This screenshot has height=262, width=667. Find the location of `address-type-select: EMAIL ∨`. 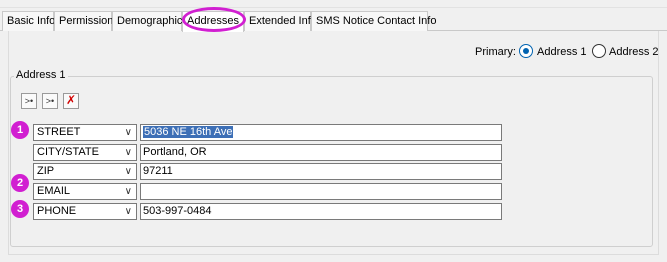

address-type-select: EMAIL ∨ is located at coordinates (85, 191).